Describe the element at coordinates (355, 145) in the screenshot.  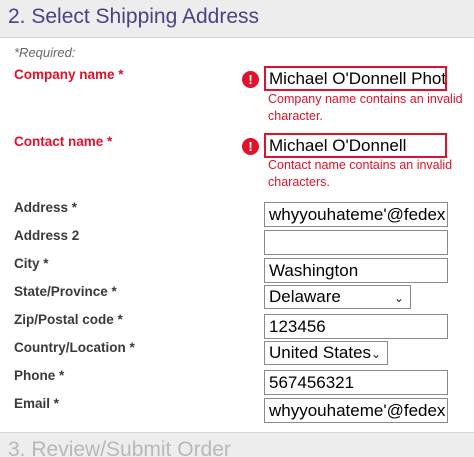
I see `contact-name-field: Michael O'Donnell` at that location.